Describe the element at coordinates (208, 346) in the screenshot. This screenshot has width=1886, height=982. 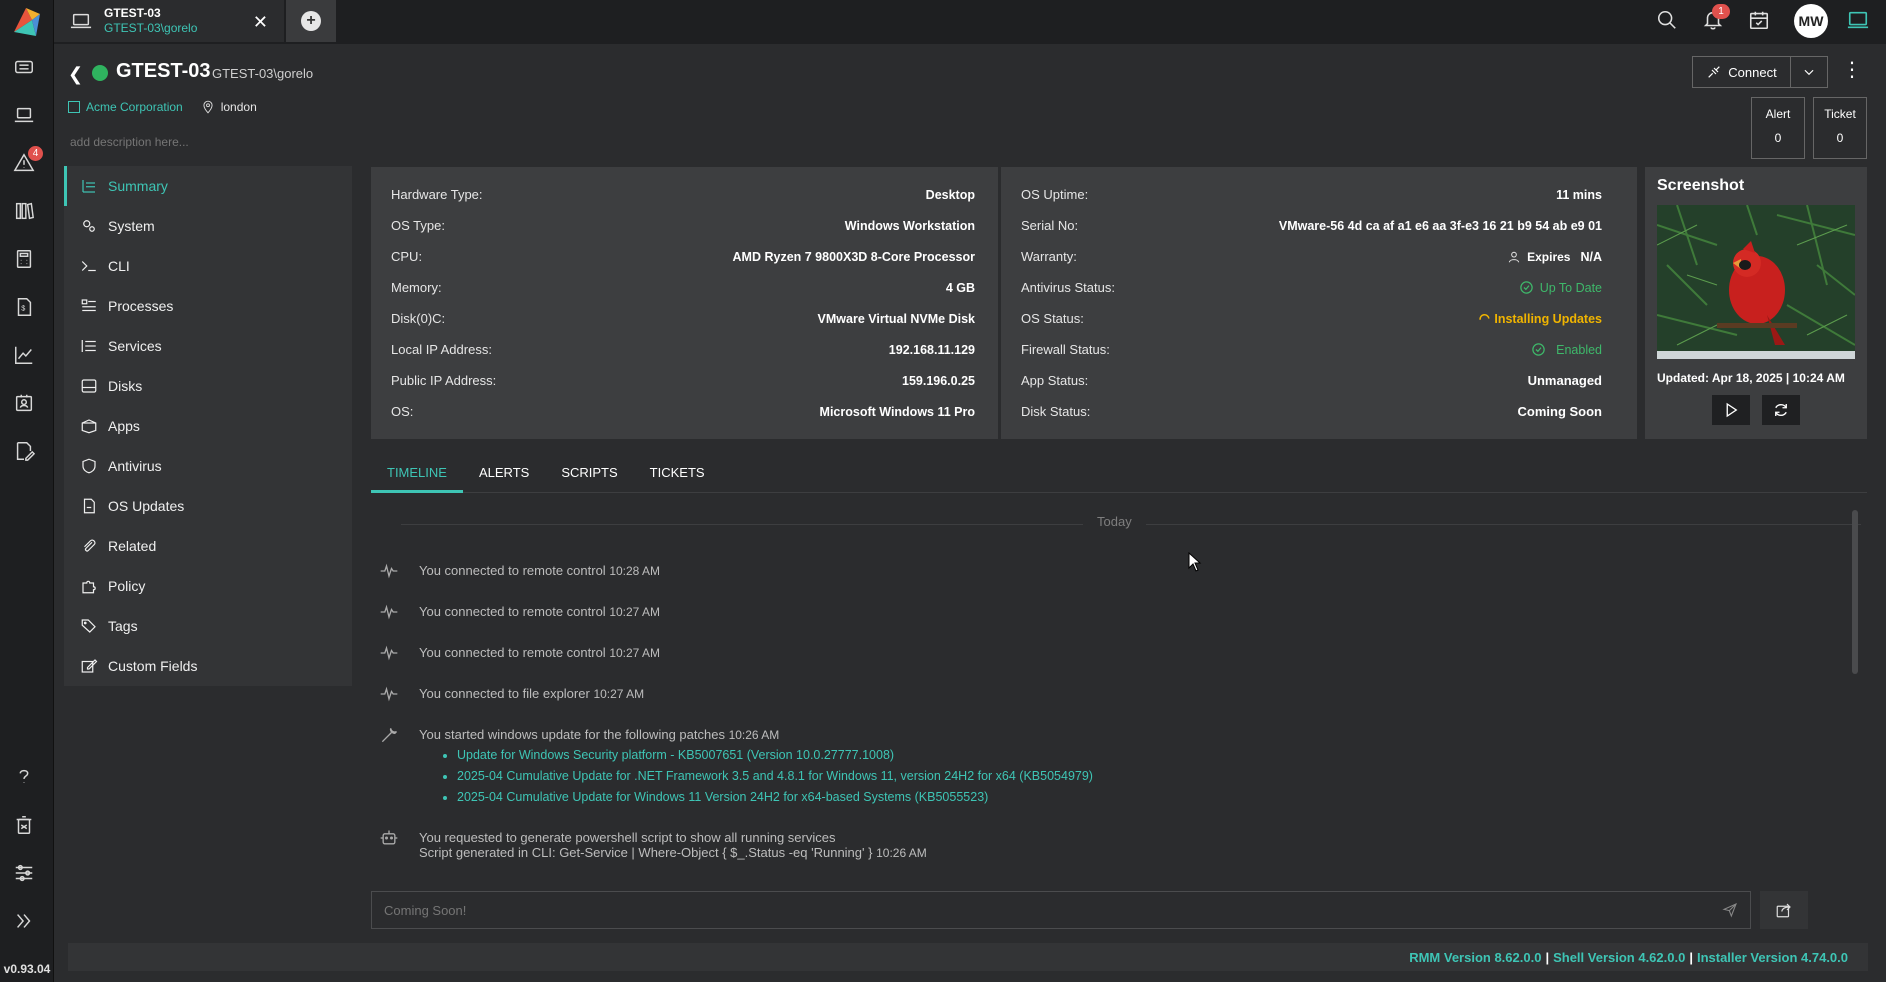
I see `nav-item-services: Services` at that location.